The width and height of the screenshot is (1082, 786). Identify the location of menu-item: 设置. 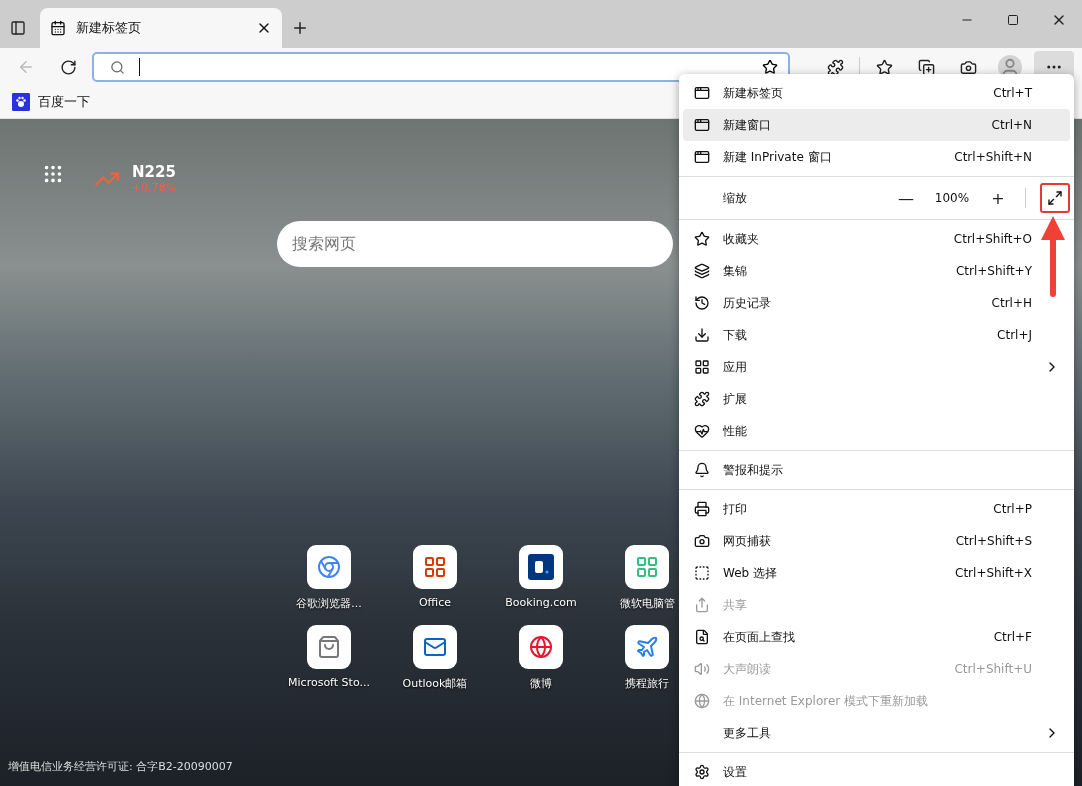
(876, 771).